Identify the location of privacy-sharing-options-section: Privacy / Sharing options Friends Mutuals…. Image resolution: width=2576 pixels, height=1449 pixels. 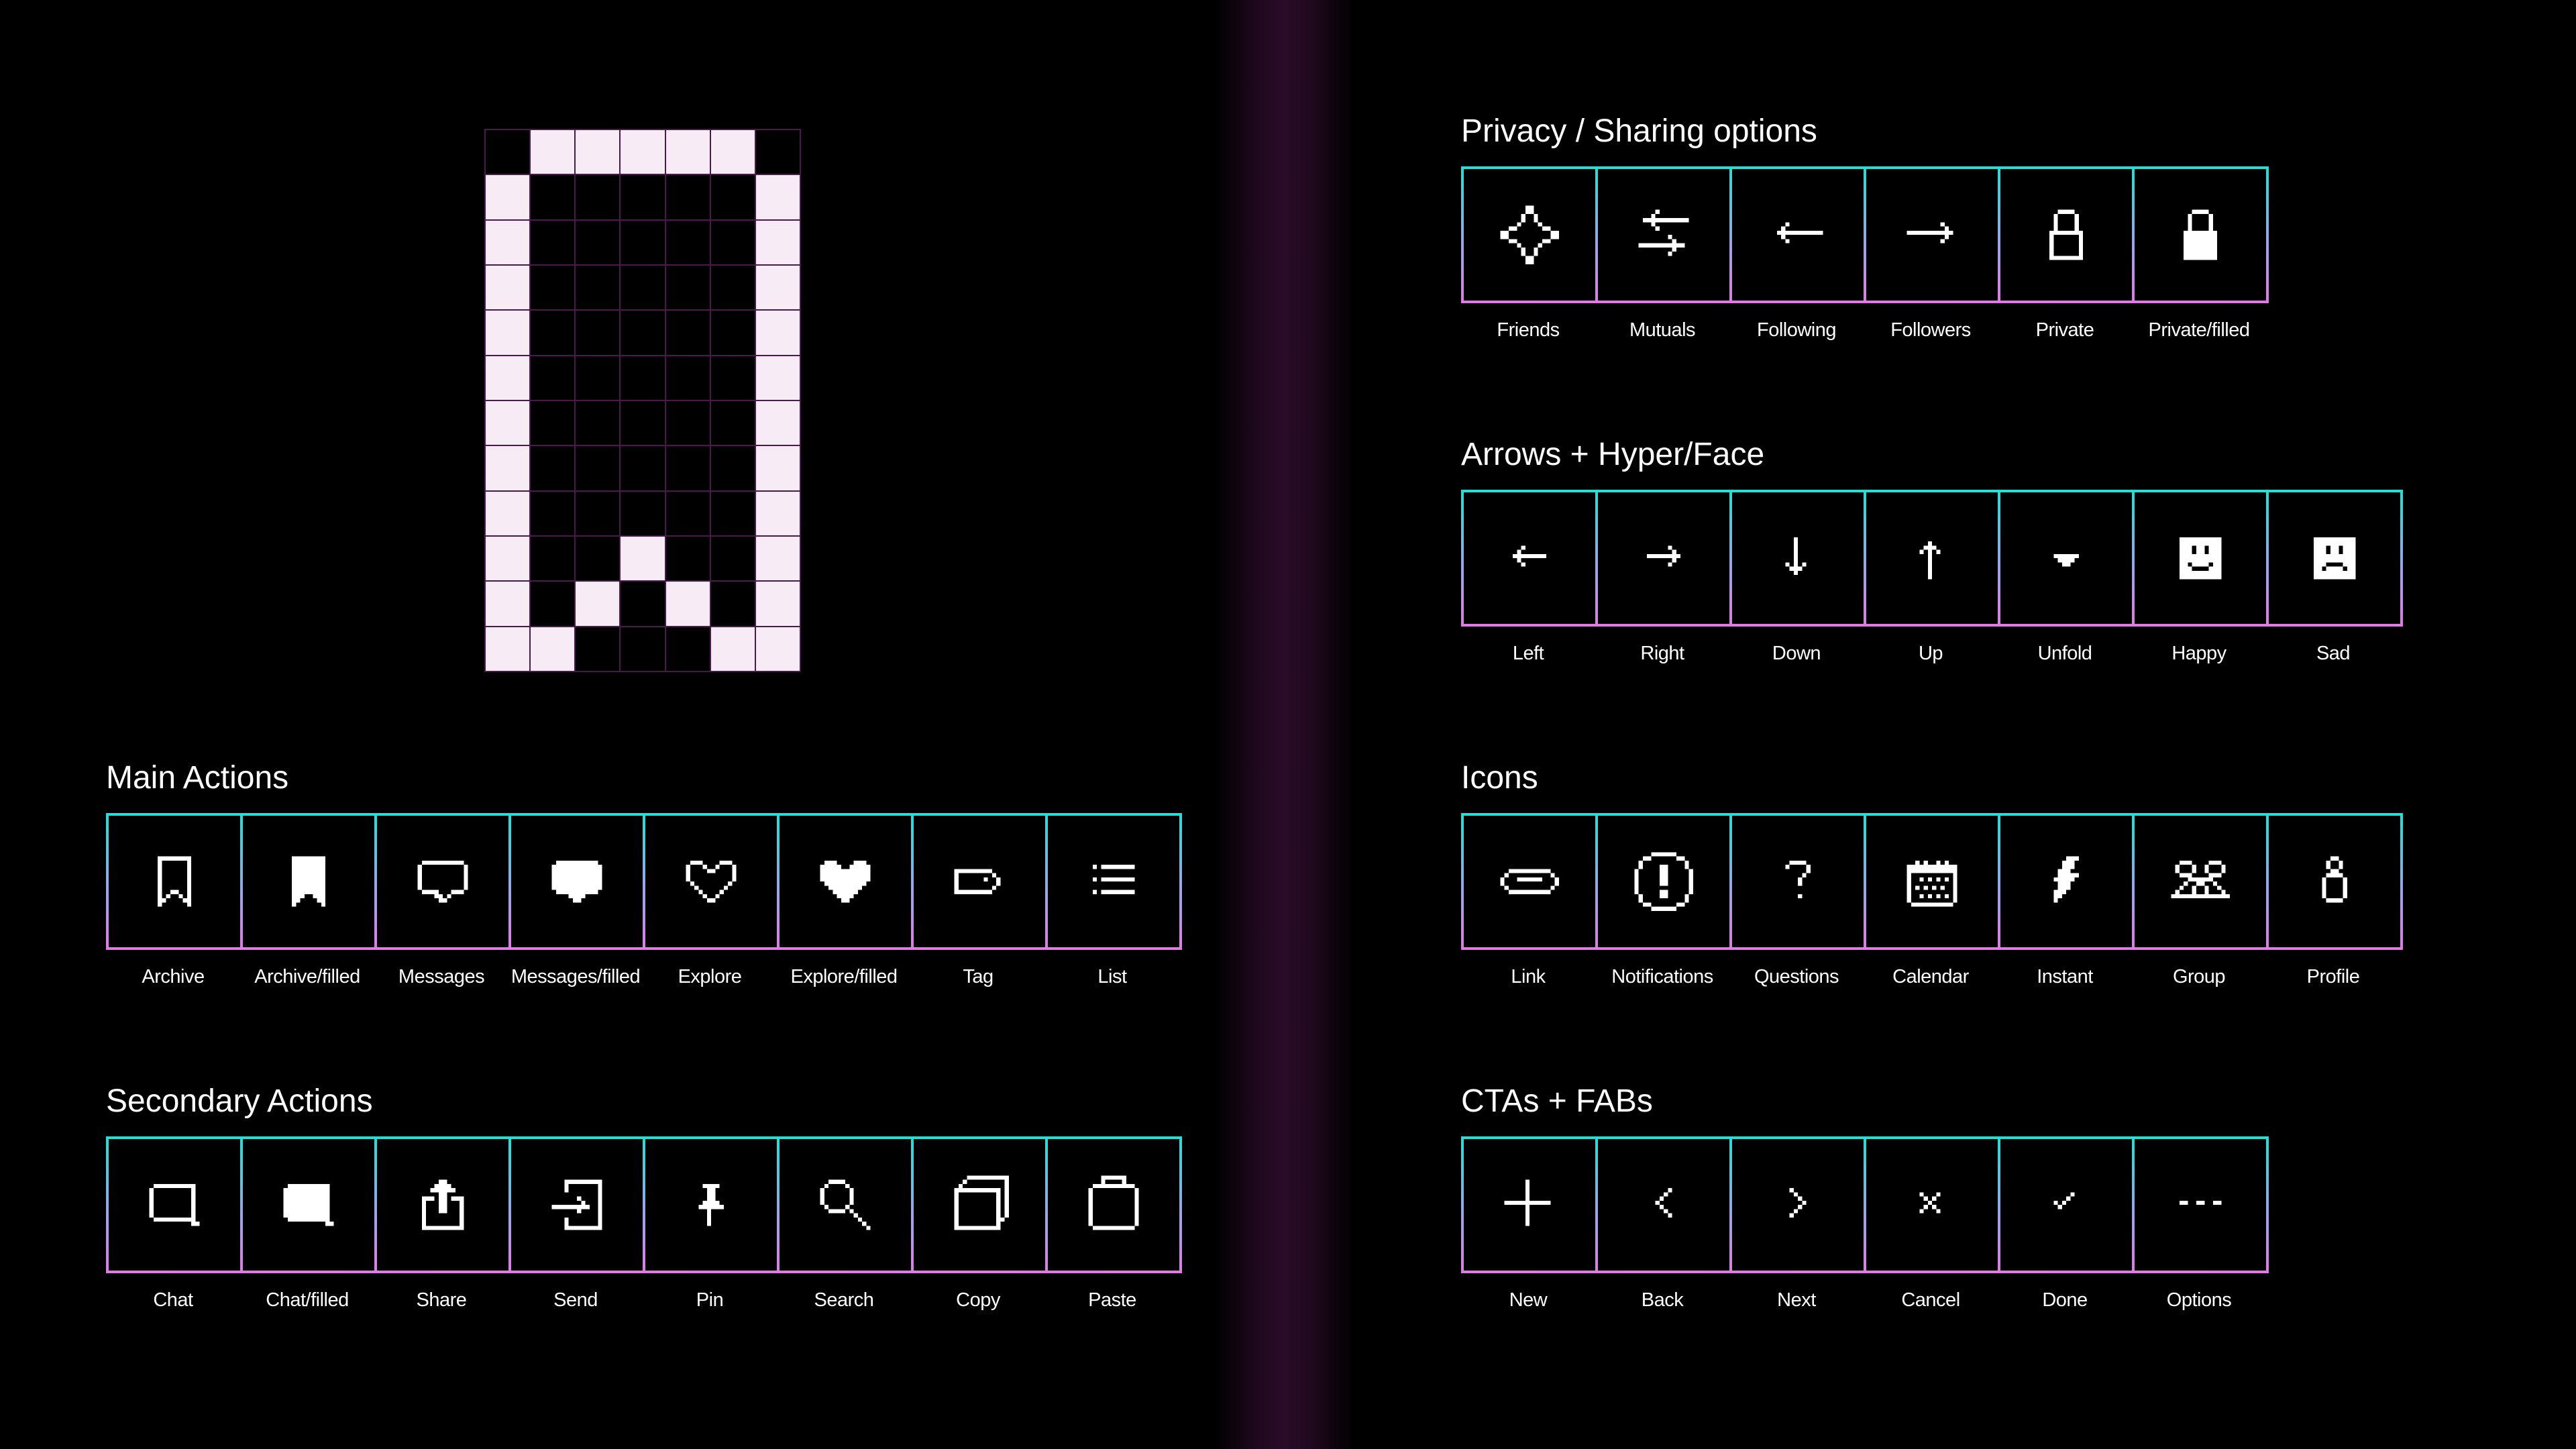
(1865, 227).